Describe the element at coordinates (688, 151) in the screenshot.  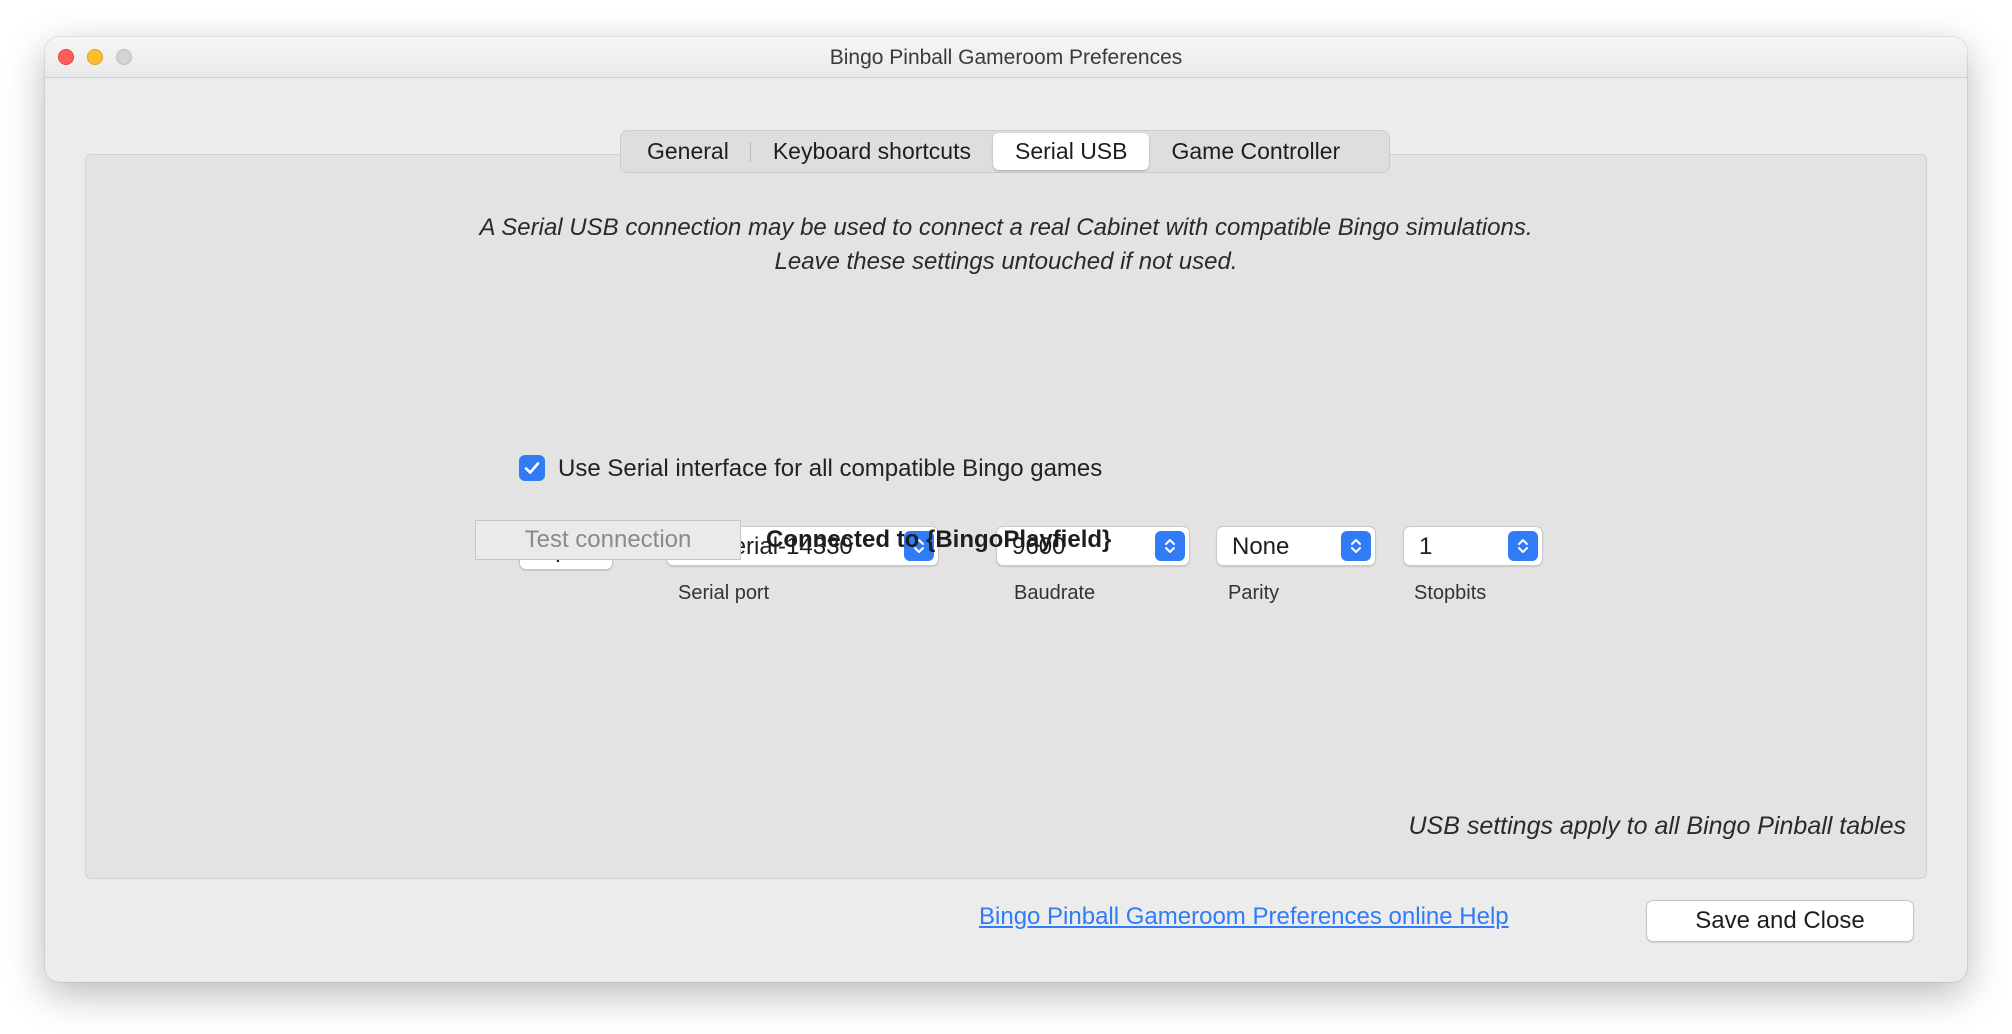
I see `tab-general: General` at that location.